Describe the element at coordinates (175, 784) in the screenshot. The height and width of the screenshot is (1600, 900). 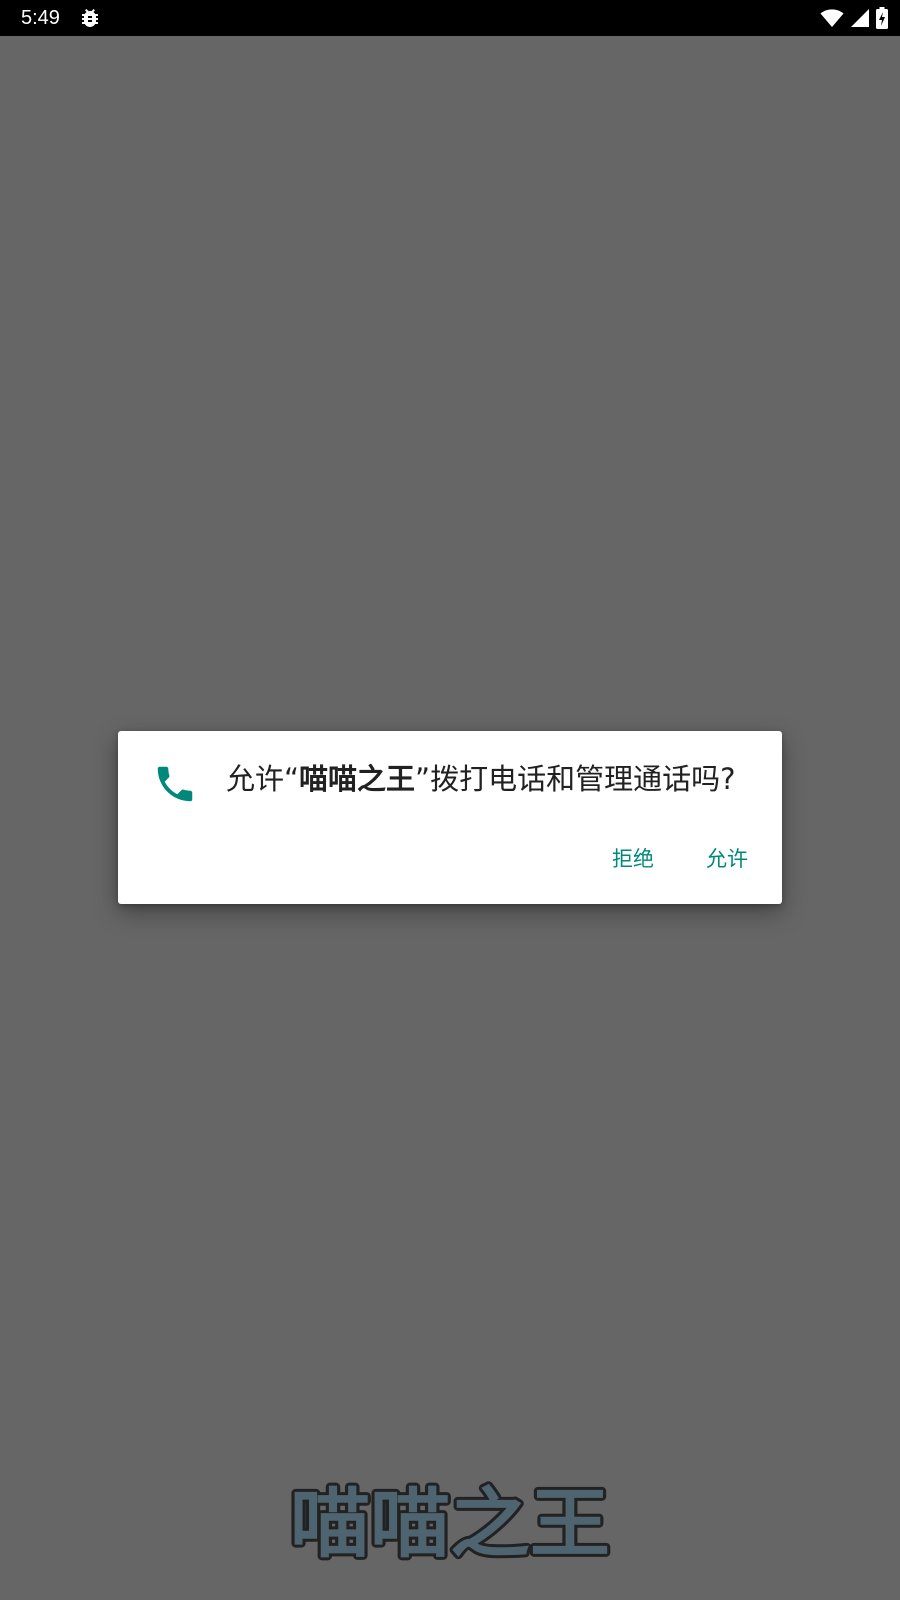
I see `phone-icon` at that location.